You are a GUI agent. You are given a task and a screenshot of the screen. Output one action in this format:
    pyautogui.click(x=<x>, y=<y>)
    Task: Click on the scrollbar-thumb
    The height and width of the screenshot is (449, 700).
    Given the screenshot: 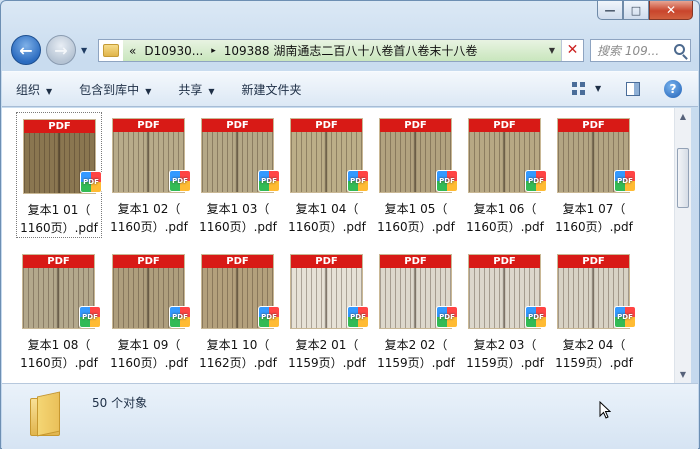 What is the action you would take?
    pyautogui.click(x=683, y=178)
    